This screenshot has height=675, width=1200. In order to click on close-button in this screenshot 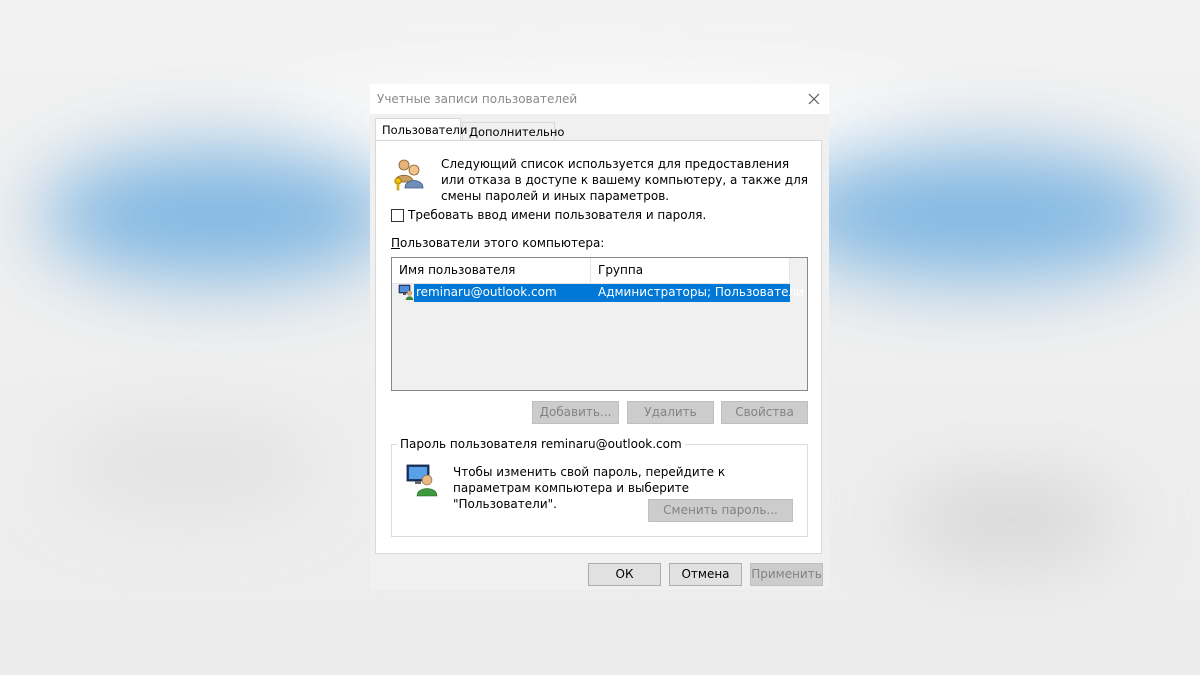, I will do `click(814, 99)`.